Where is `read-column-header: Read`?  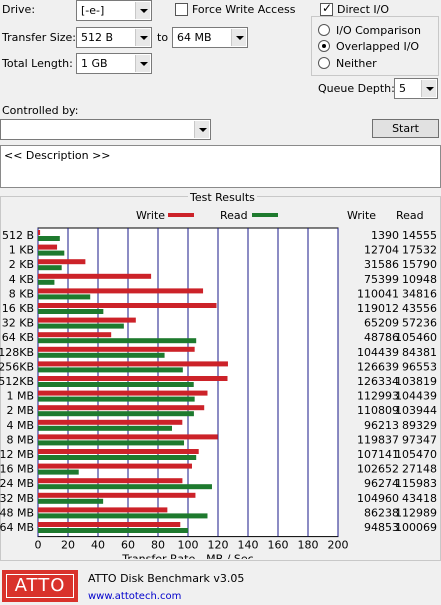
read-column-header: Read is located at coordinates (410, 215).